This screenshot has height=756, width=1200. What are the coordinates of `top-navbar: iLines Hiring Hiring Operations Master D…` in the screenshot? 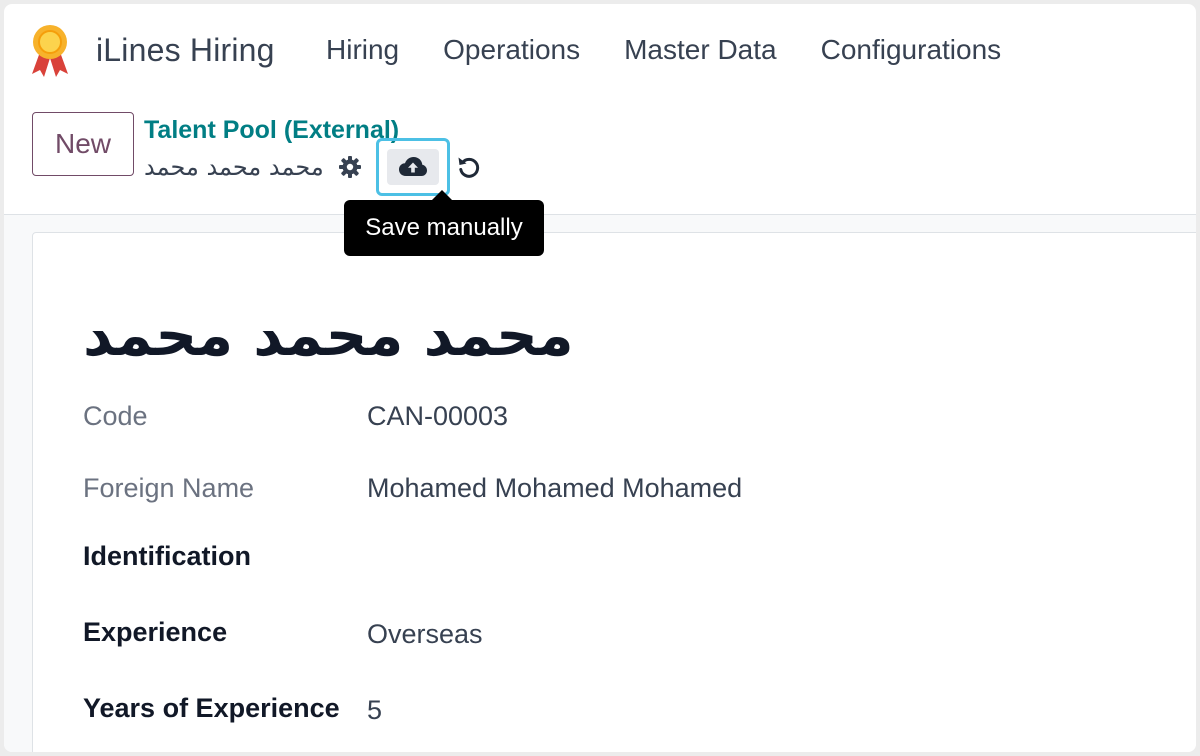 It's located at (600, 50).